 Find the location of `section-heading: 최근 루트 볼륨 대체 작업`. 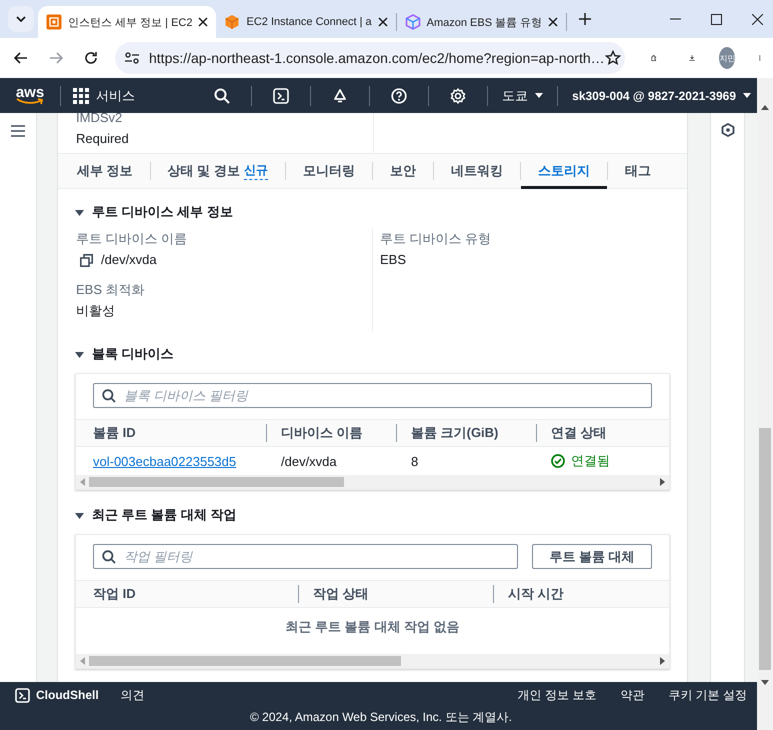

section-heading: 최근 루트 볼륨 대체 작업 is located at coordinates (372, 515).